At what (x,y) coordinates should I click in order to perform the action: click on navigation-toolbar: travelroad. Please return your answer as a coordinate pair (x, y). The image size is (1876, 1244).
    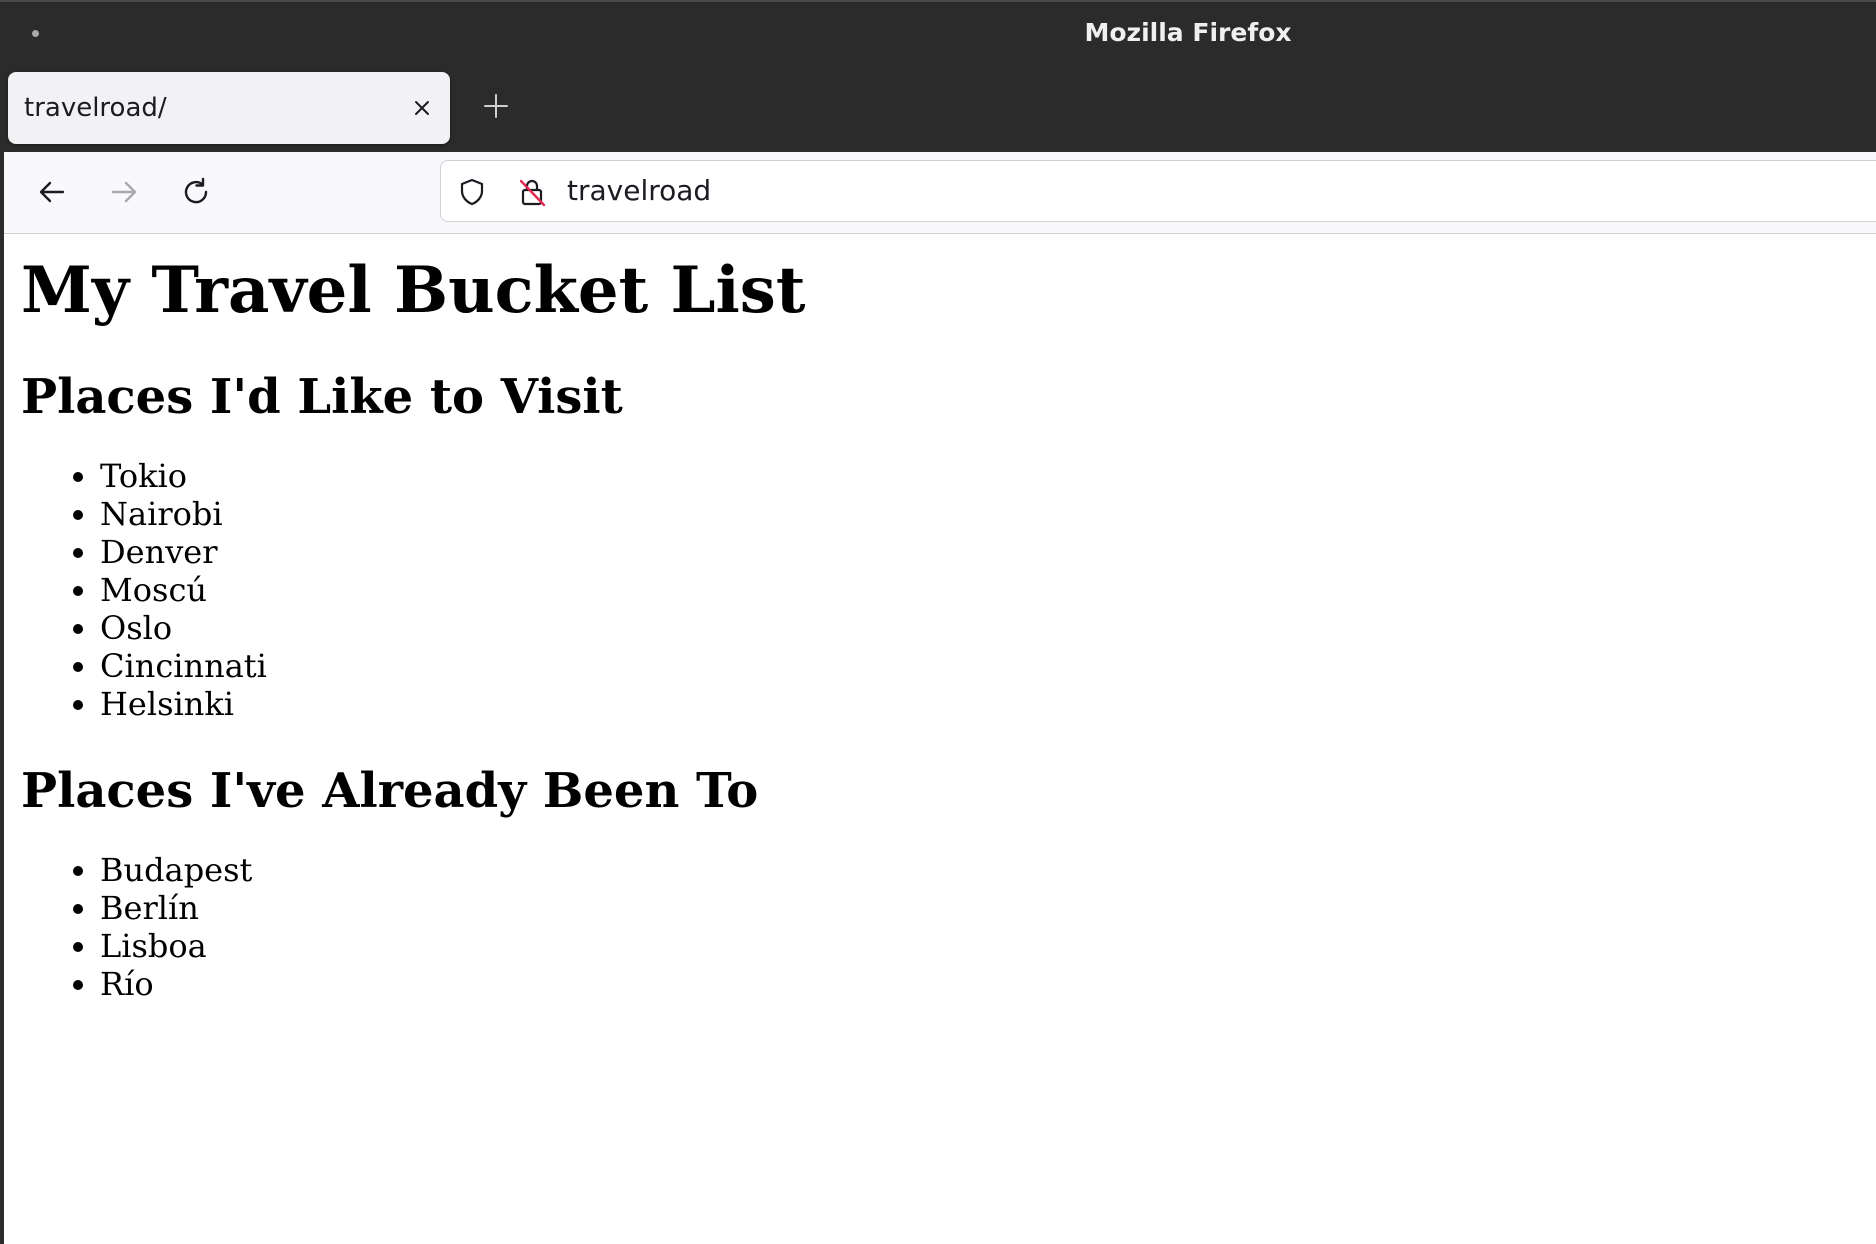
    Looking at the image, I should click on (940, 193).